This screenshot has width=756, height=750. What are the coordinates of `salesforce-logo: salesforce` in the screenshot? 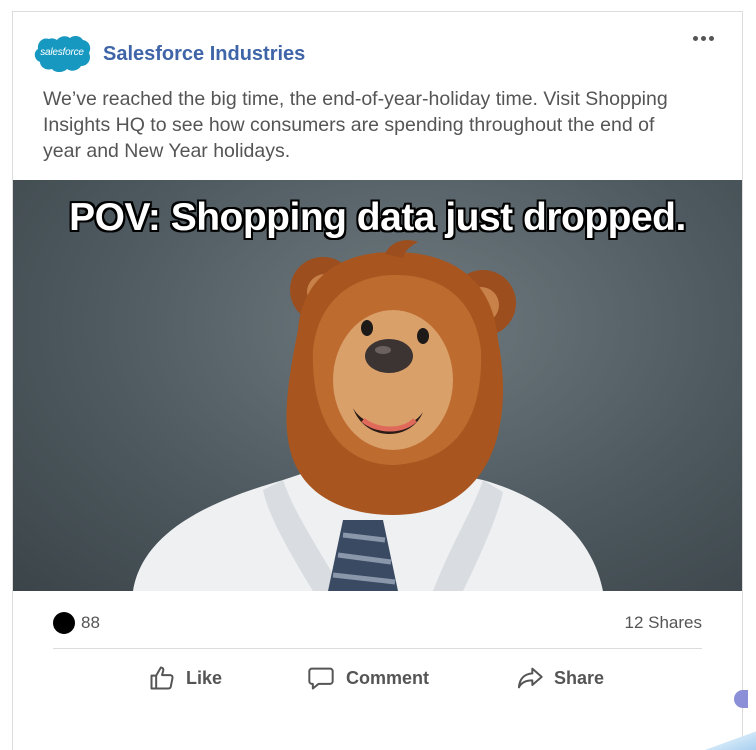 It's located at (62, 54).